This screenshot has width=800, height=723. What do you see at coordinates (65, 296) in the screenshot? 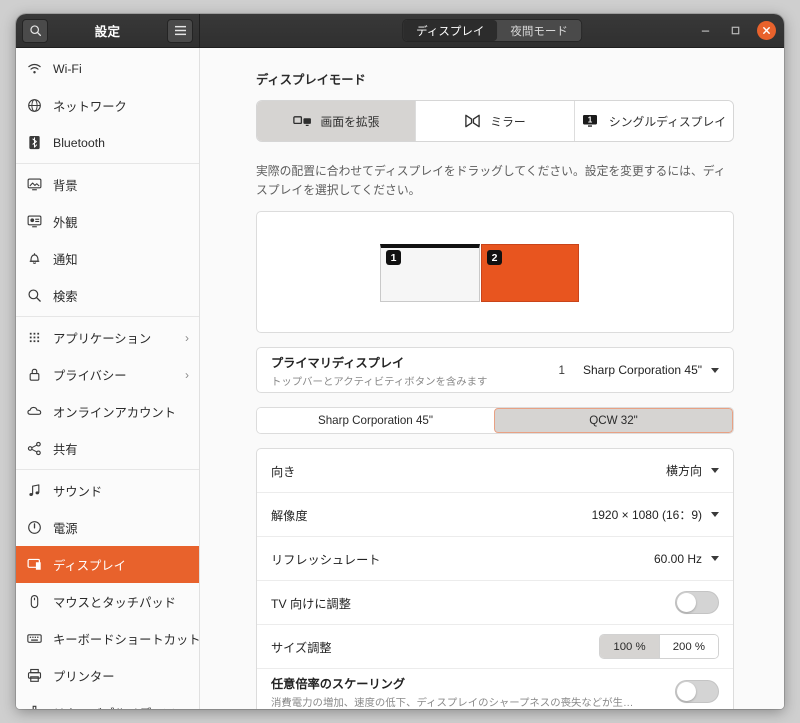
I see `sidebar-item-label: 検索` at bounding box center [65, 296].